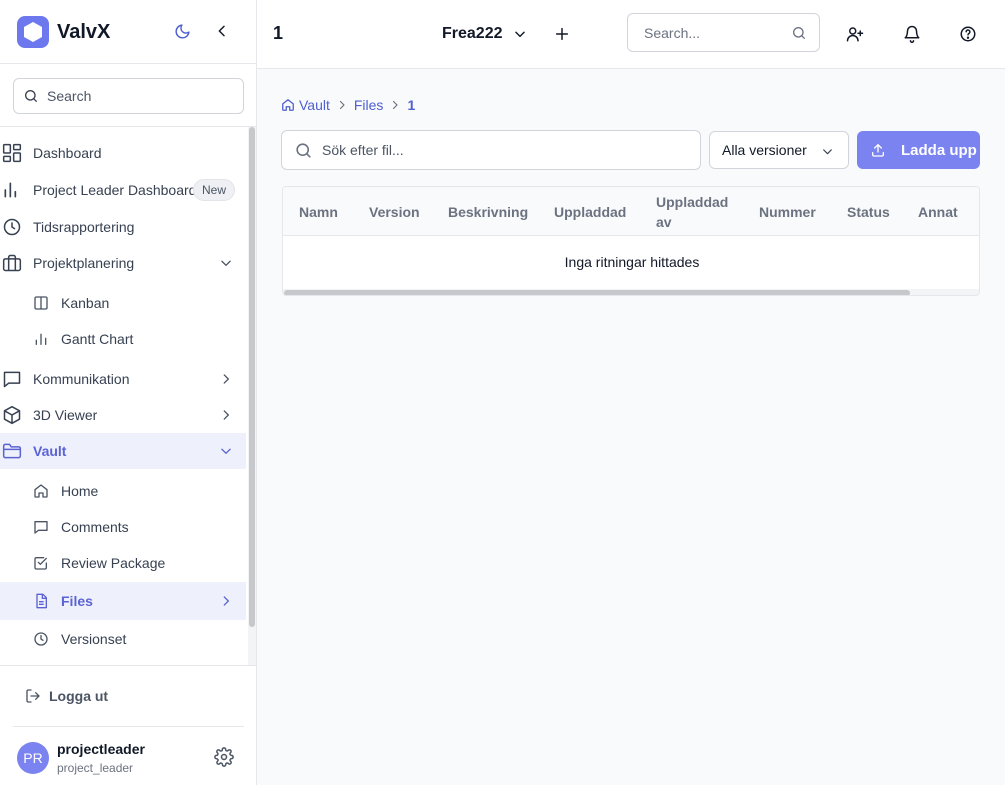 This screenshot has height=785, width=1005. What do you see at coordinates (764, 150) in the screenshot?
I see `version-filter-value: Alla versioner` at bounding box center [764, 150].